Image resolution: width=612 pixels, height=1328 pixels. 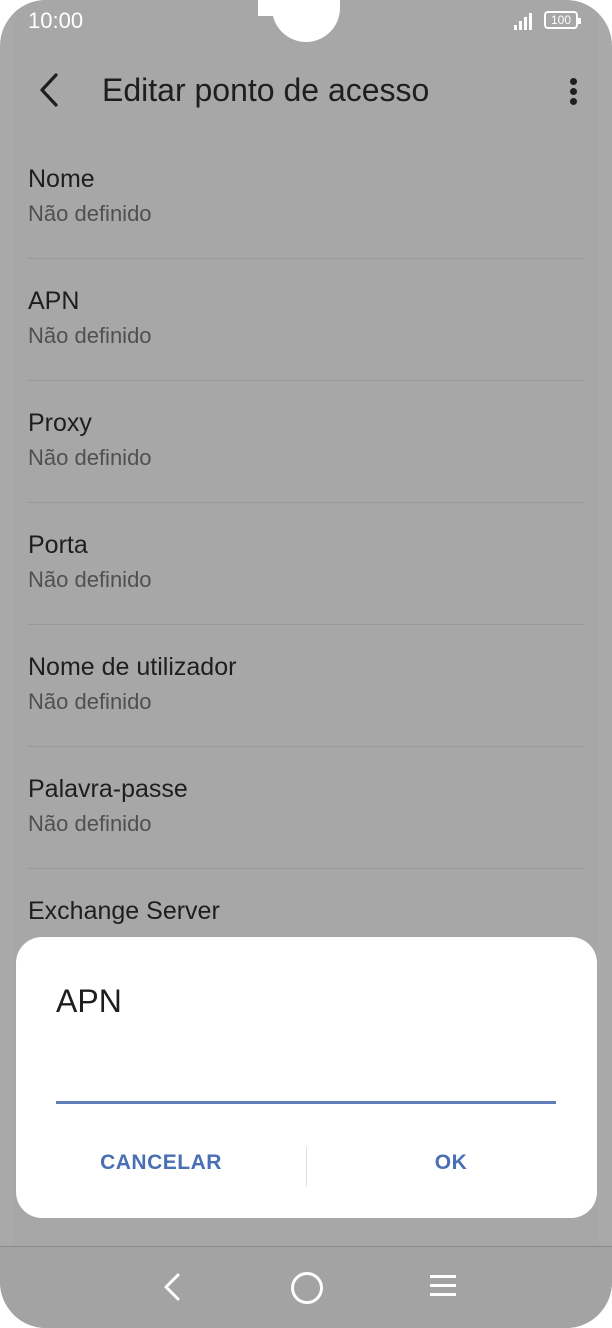 I want to click on dialog-title: APN, so click(x=89, y=1001).